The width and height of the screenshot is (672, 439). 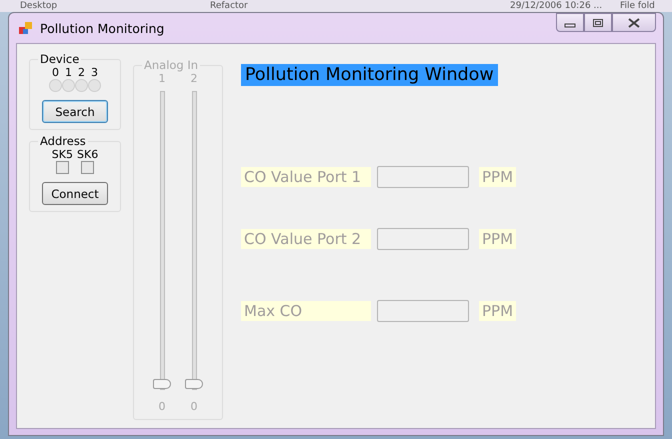 What do you see at coordinates (75, 193) in the screenshot?
I see `connect-button: Connect` at bounding box center [75, 193].